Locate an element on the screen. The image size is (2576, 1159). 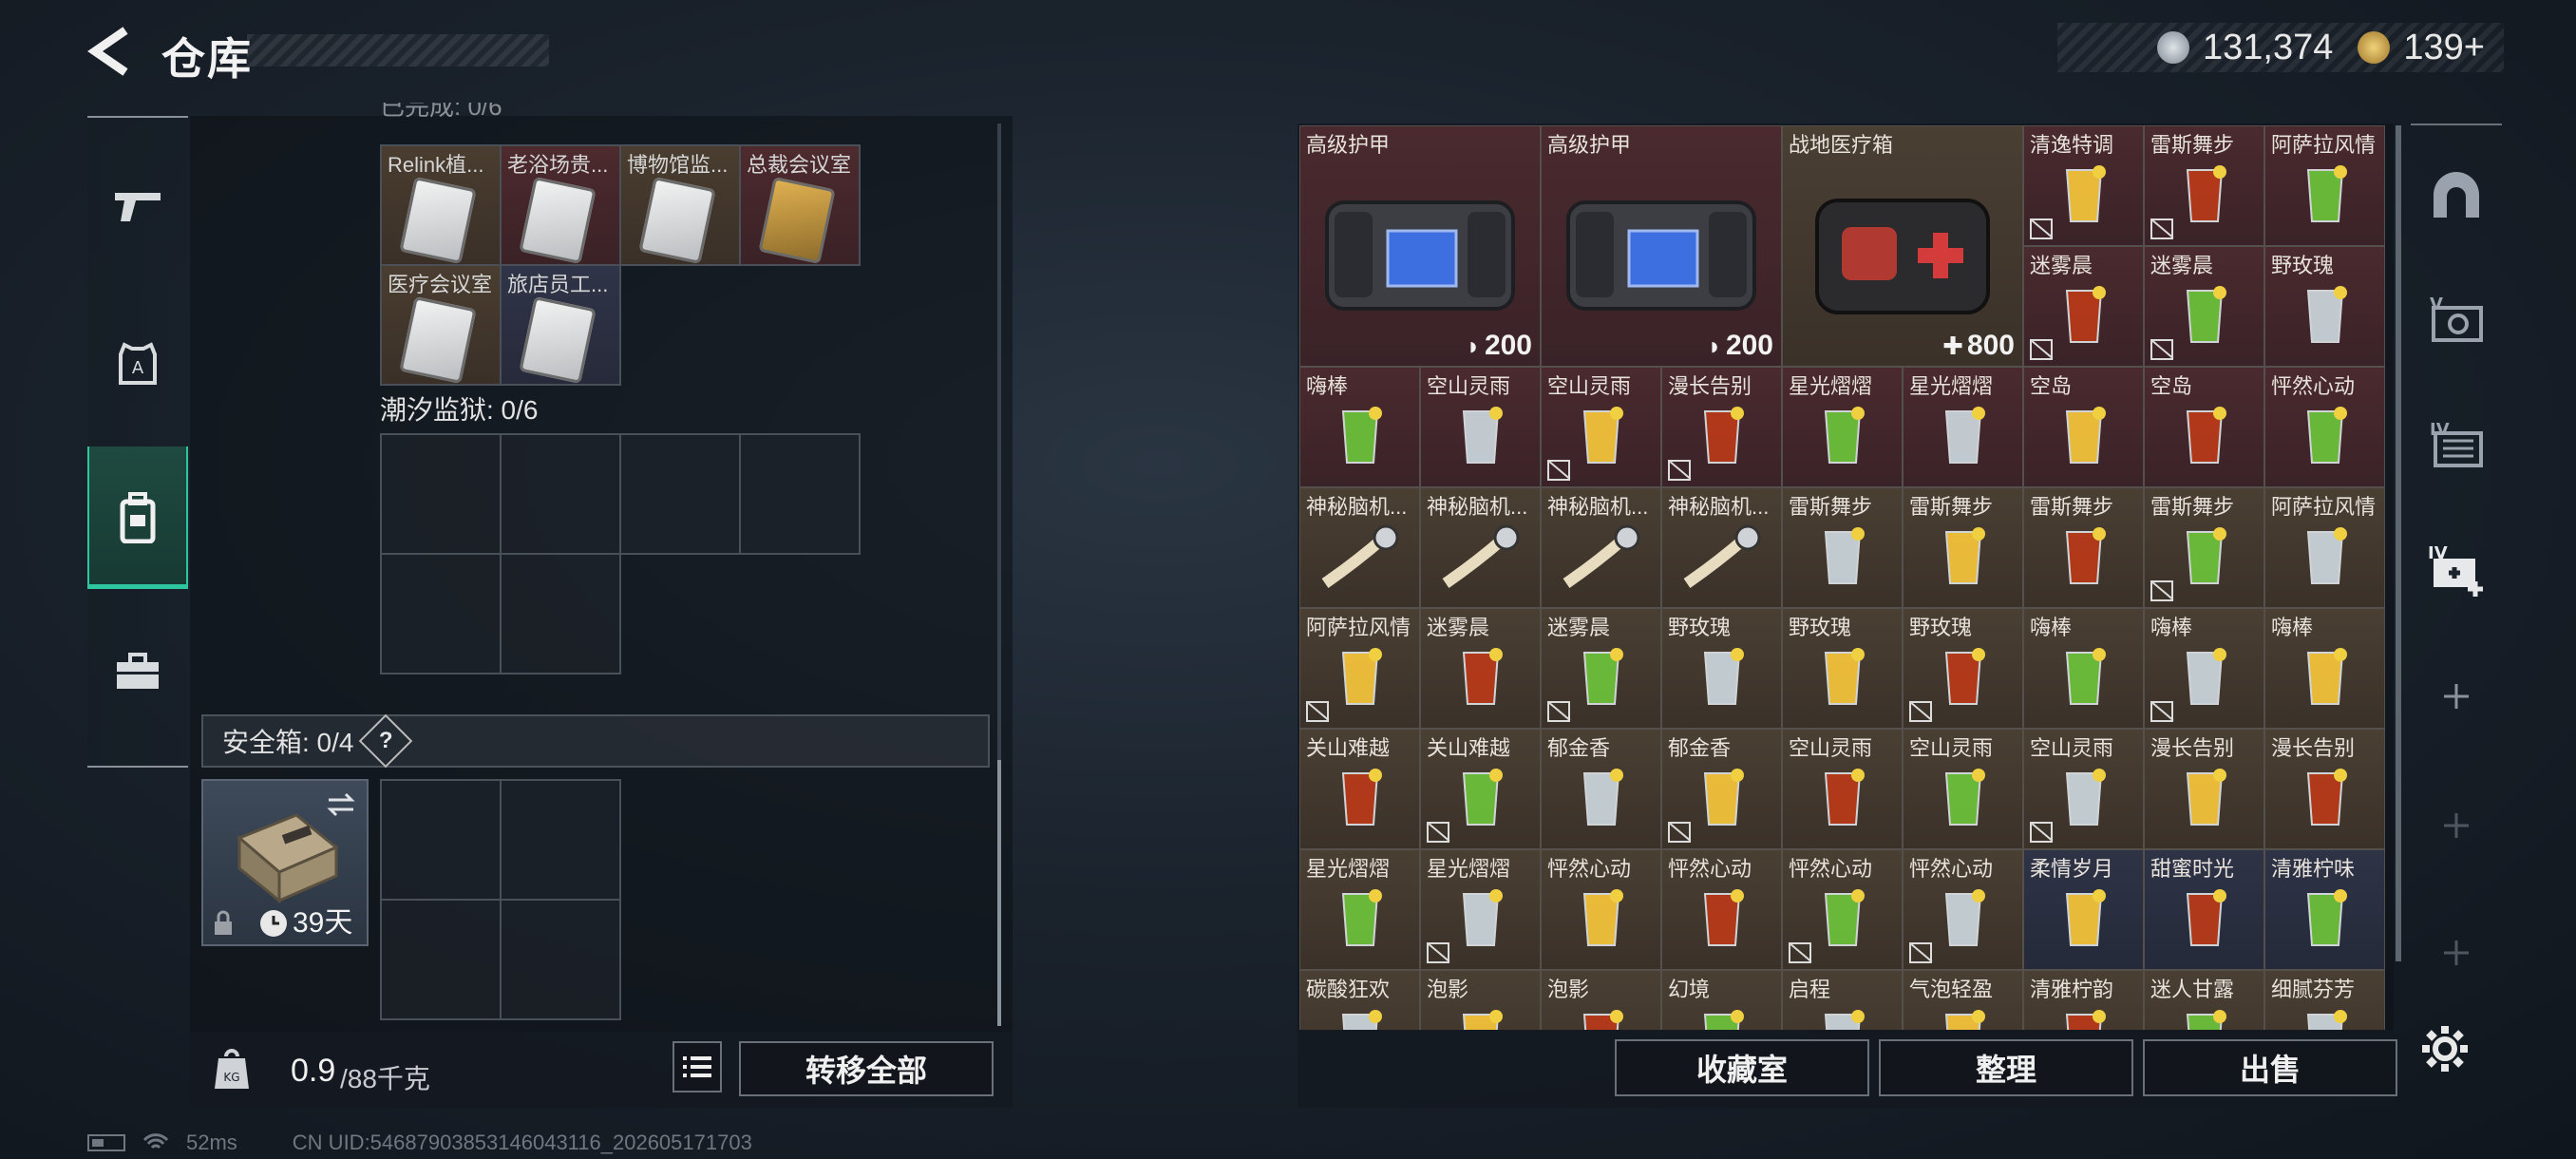
key-card-item: 医疗会议室 is located at coordinates (441, 325).